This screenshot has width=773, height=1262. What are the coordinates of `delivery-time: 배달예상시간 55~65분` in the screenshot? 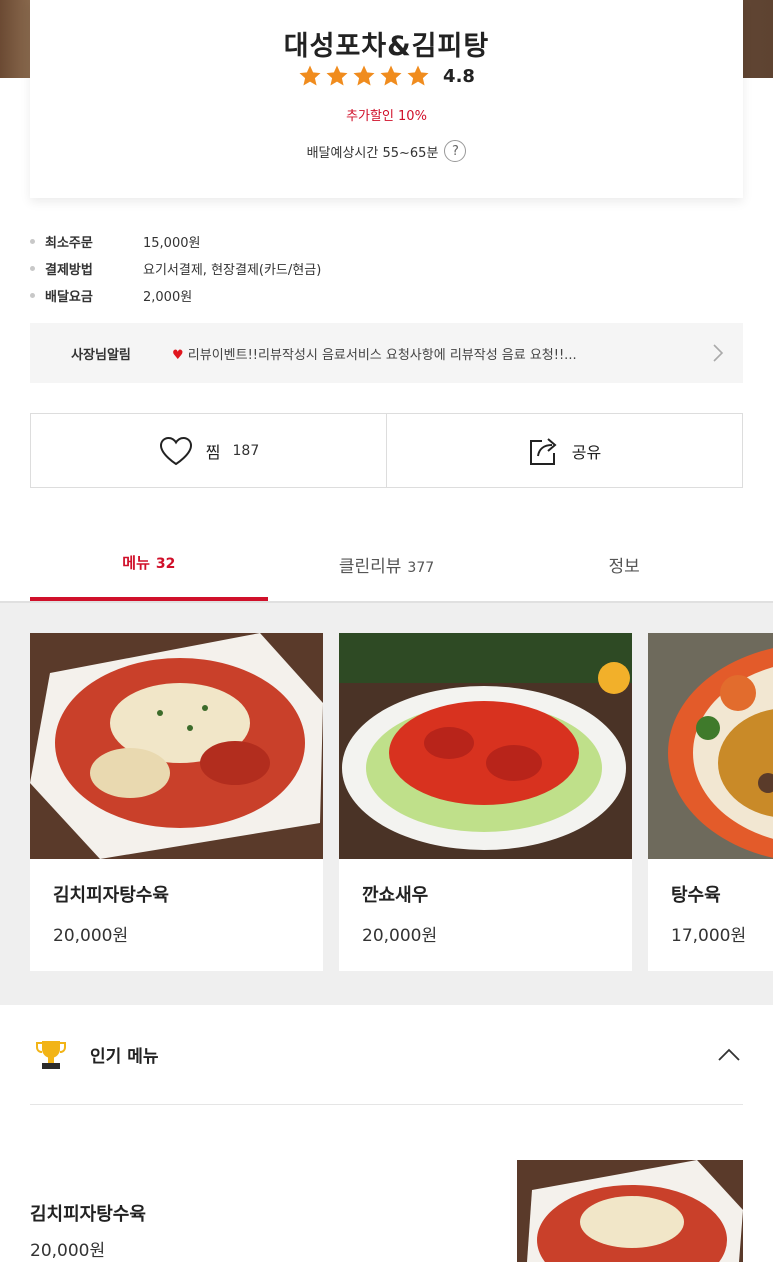 It's located at (372, 153).